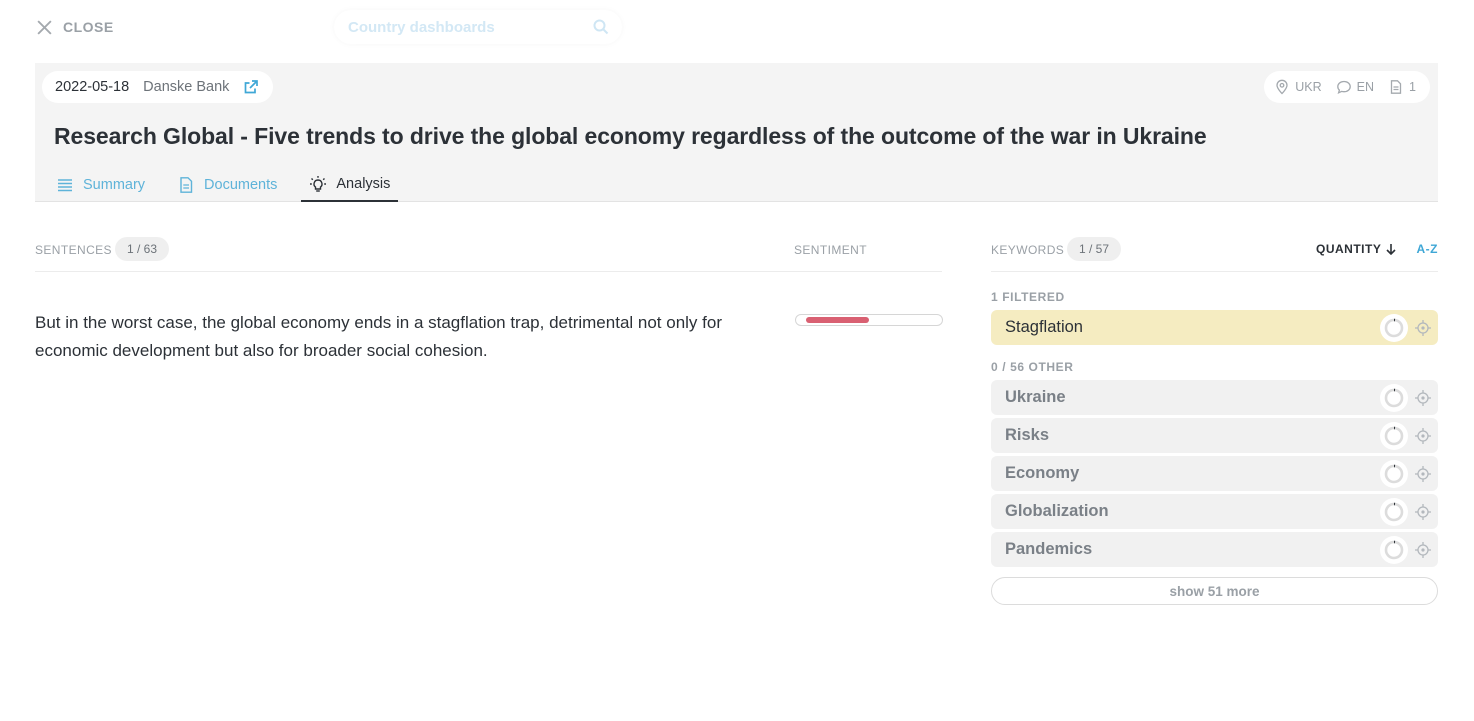  Describe the element at coordinates (1042, 473) in the screenshot. I see `keyword-name: Economy` at that location.